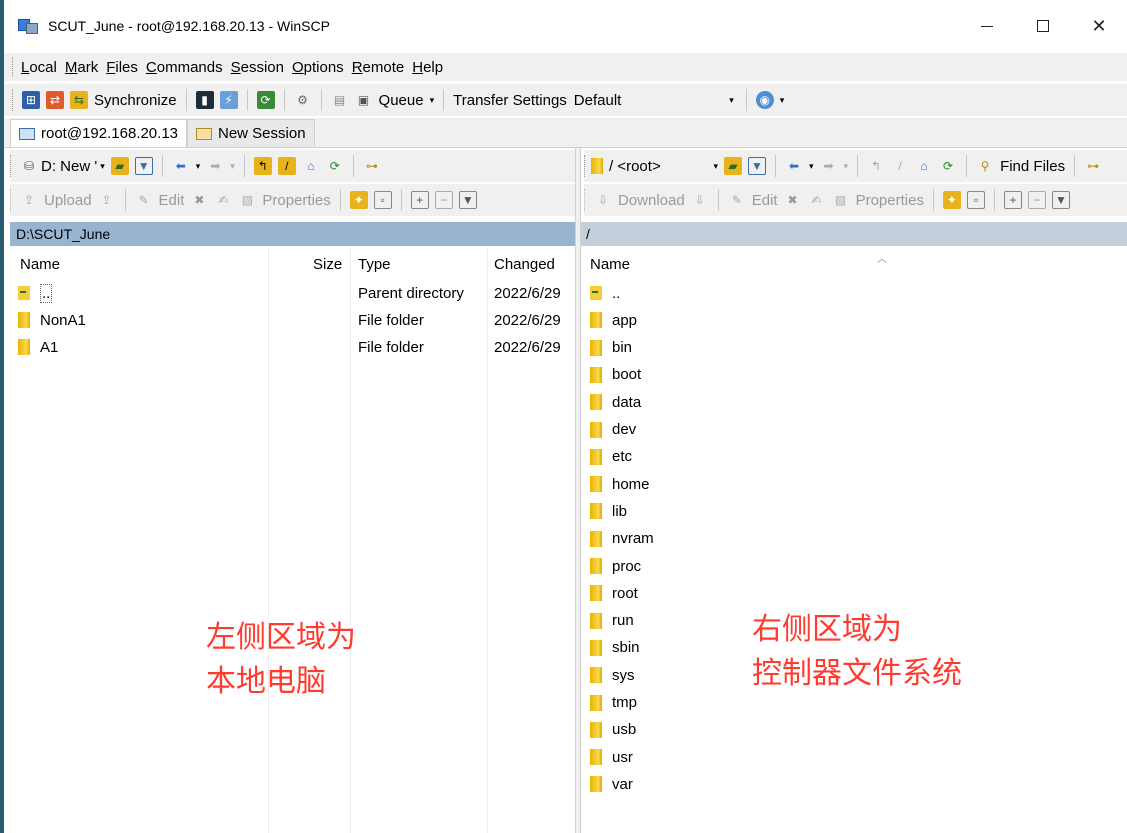  I want to click on table-row: boot, so click(855, 375).